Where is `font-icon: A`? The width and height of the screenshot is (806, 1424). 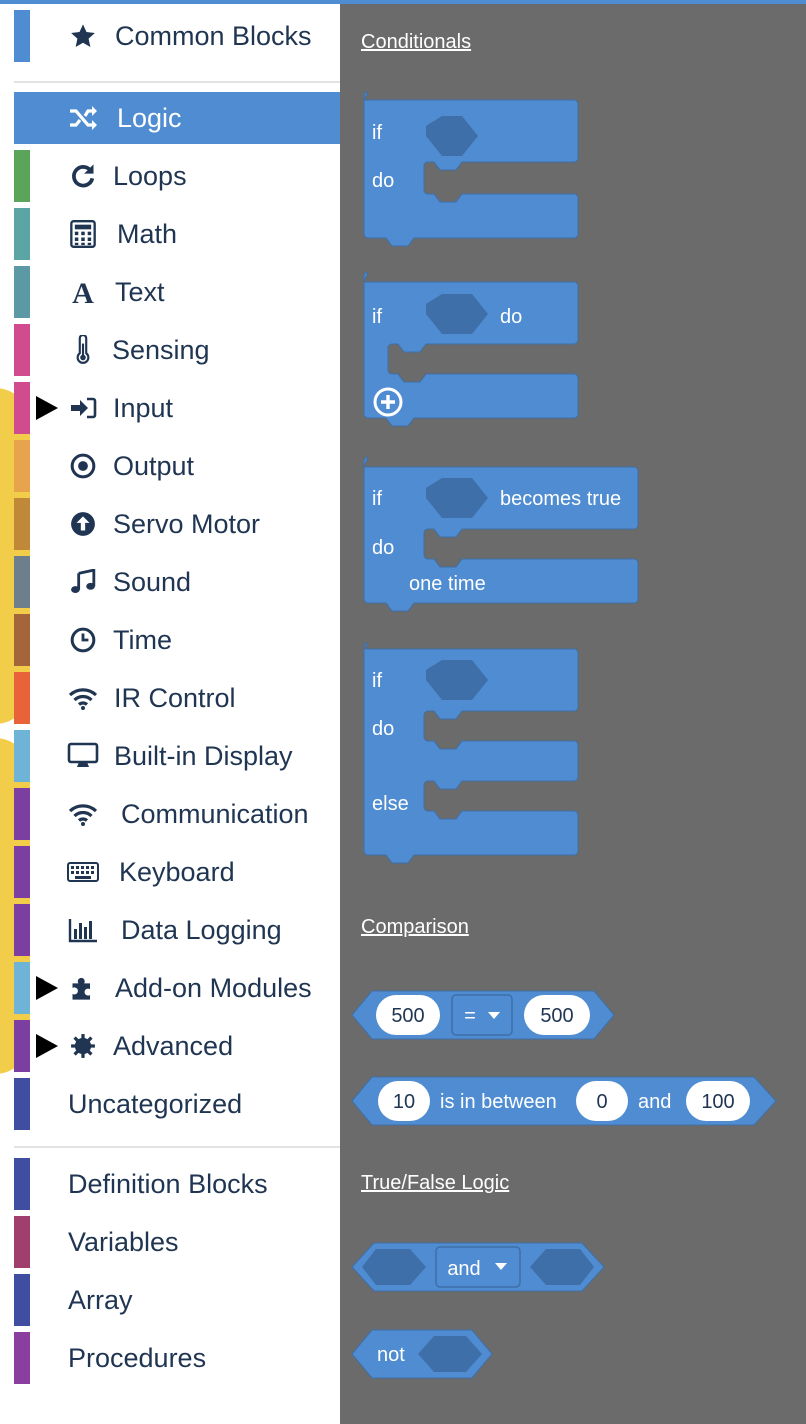
font-icon: A is located at coordinates (83, 292).